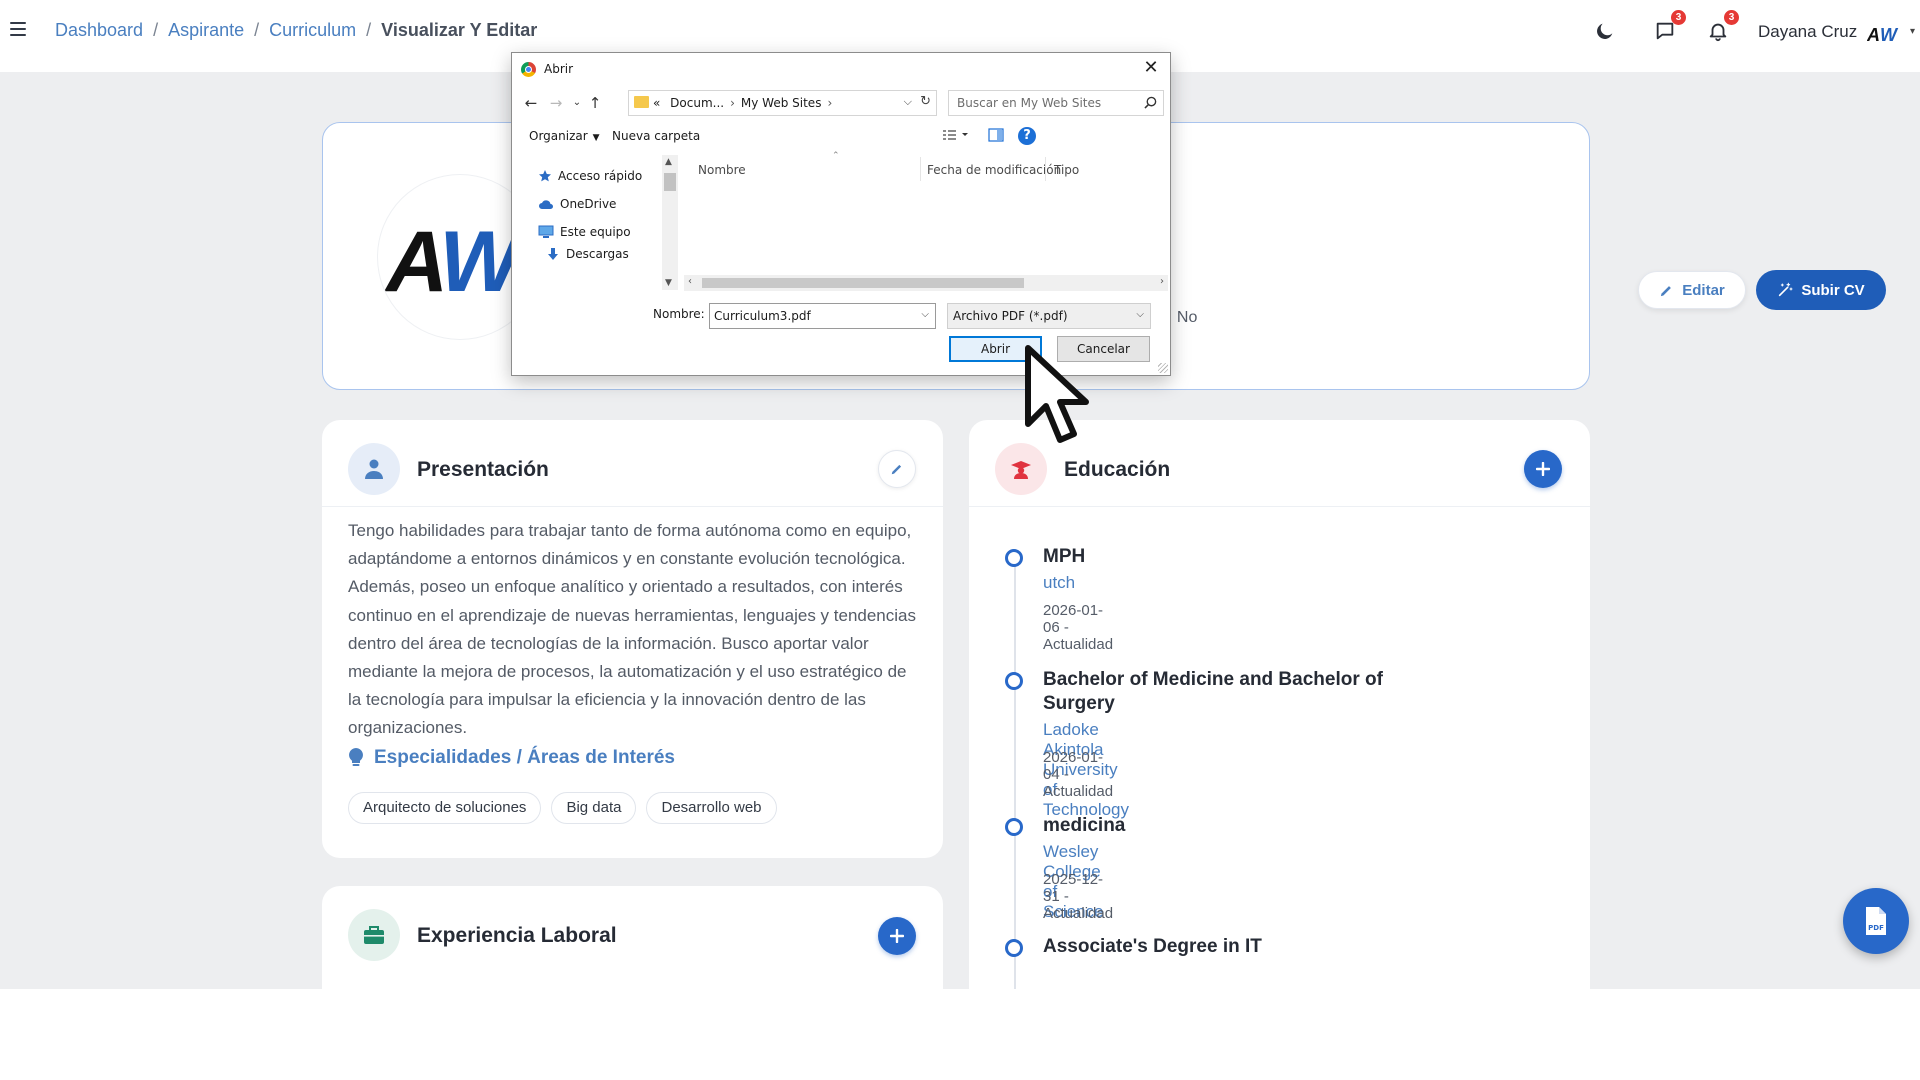 This screenshot has width=1920, height=1080. I want to click on specialties-title: Especialidades / Áreas de Interés, so click(524, 757).